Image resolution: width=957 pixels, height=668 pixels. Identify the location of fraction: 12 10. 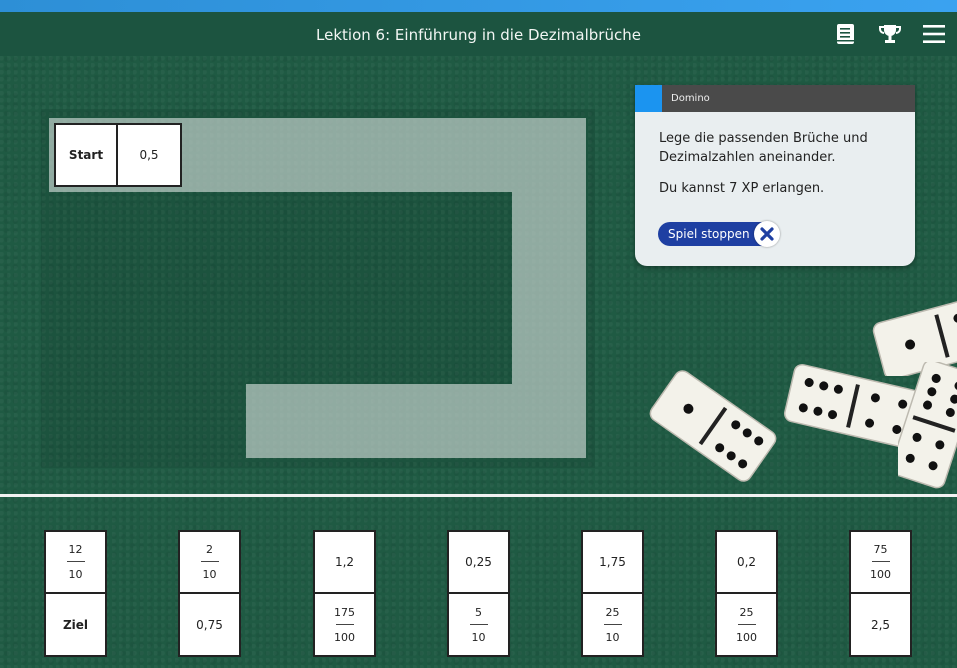
(75, 562).